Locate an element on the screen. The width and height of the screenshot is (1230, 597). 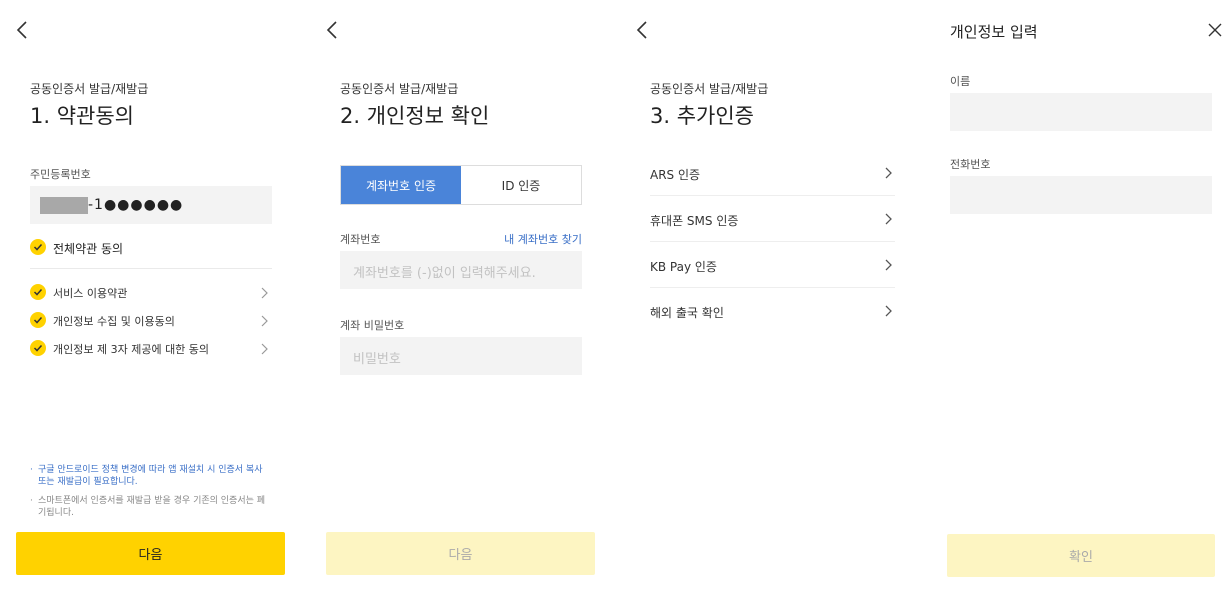
agreement-checkbox-service is located at coordinates (38, 292).